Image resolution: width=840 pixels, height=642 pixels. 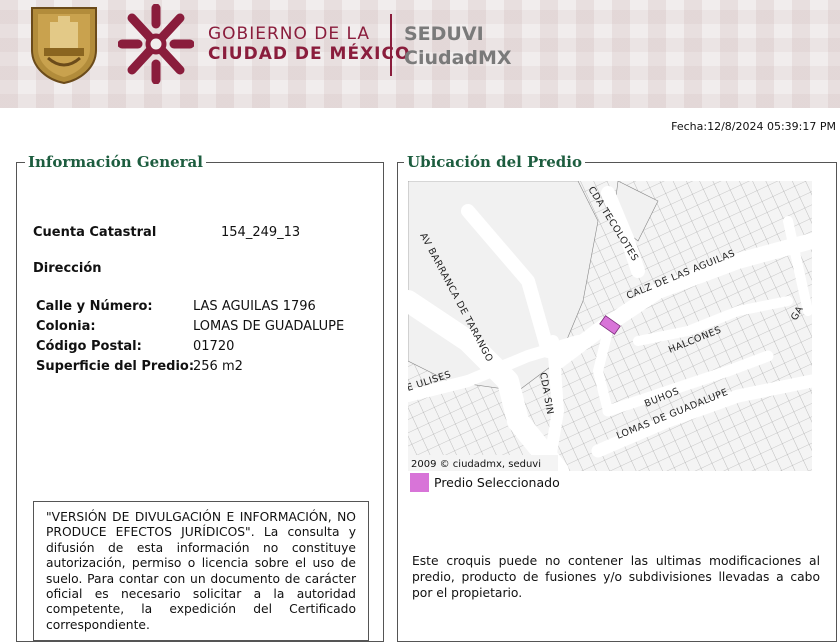 What do you see at coordinates (156, 44) in the screenshot?
I see `cdmx-knot-logo-icon` at bounding box center [156, 44].